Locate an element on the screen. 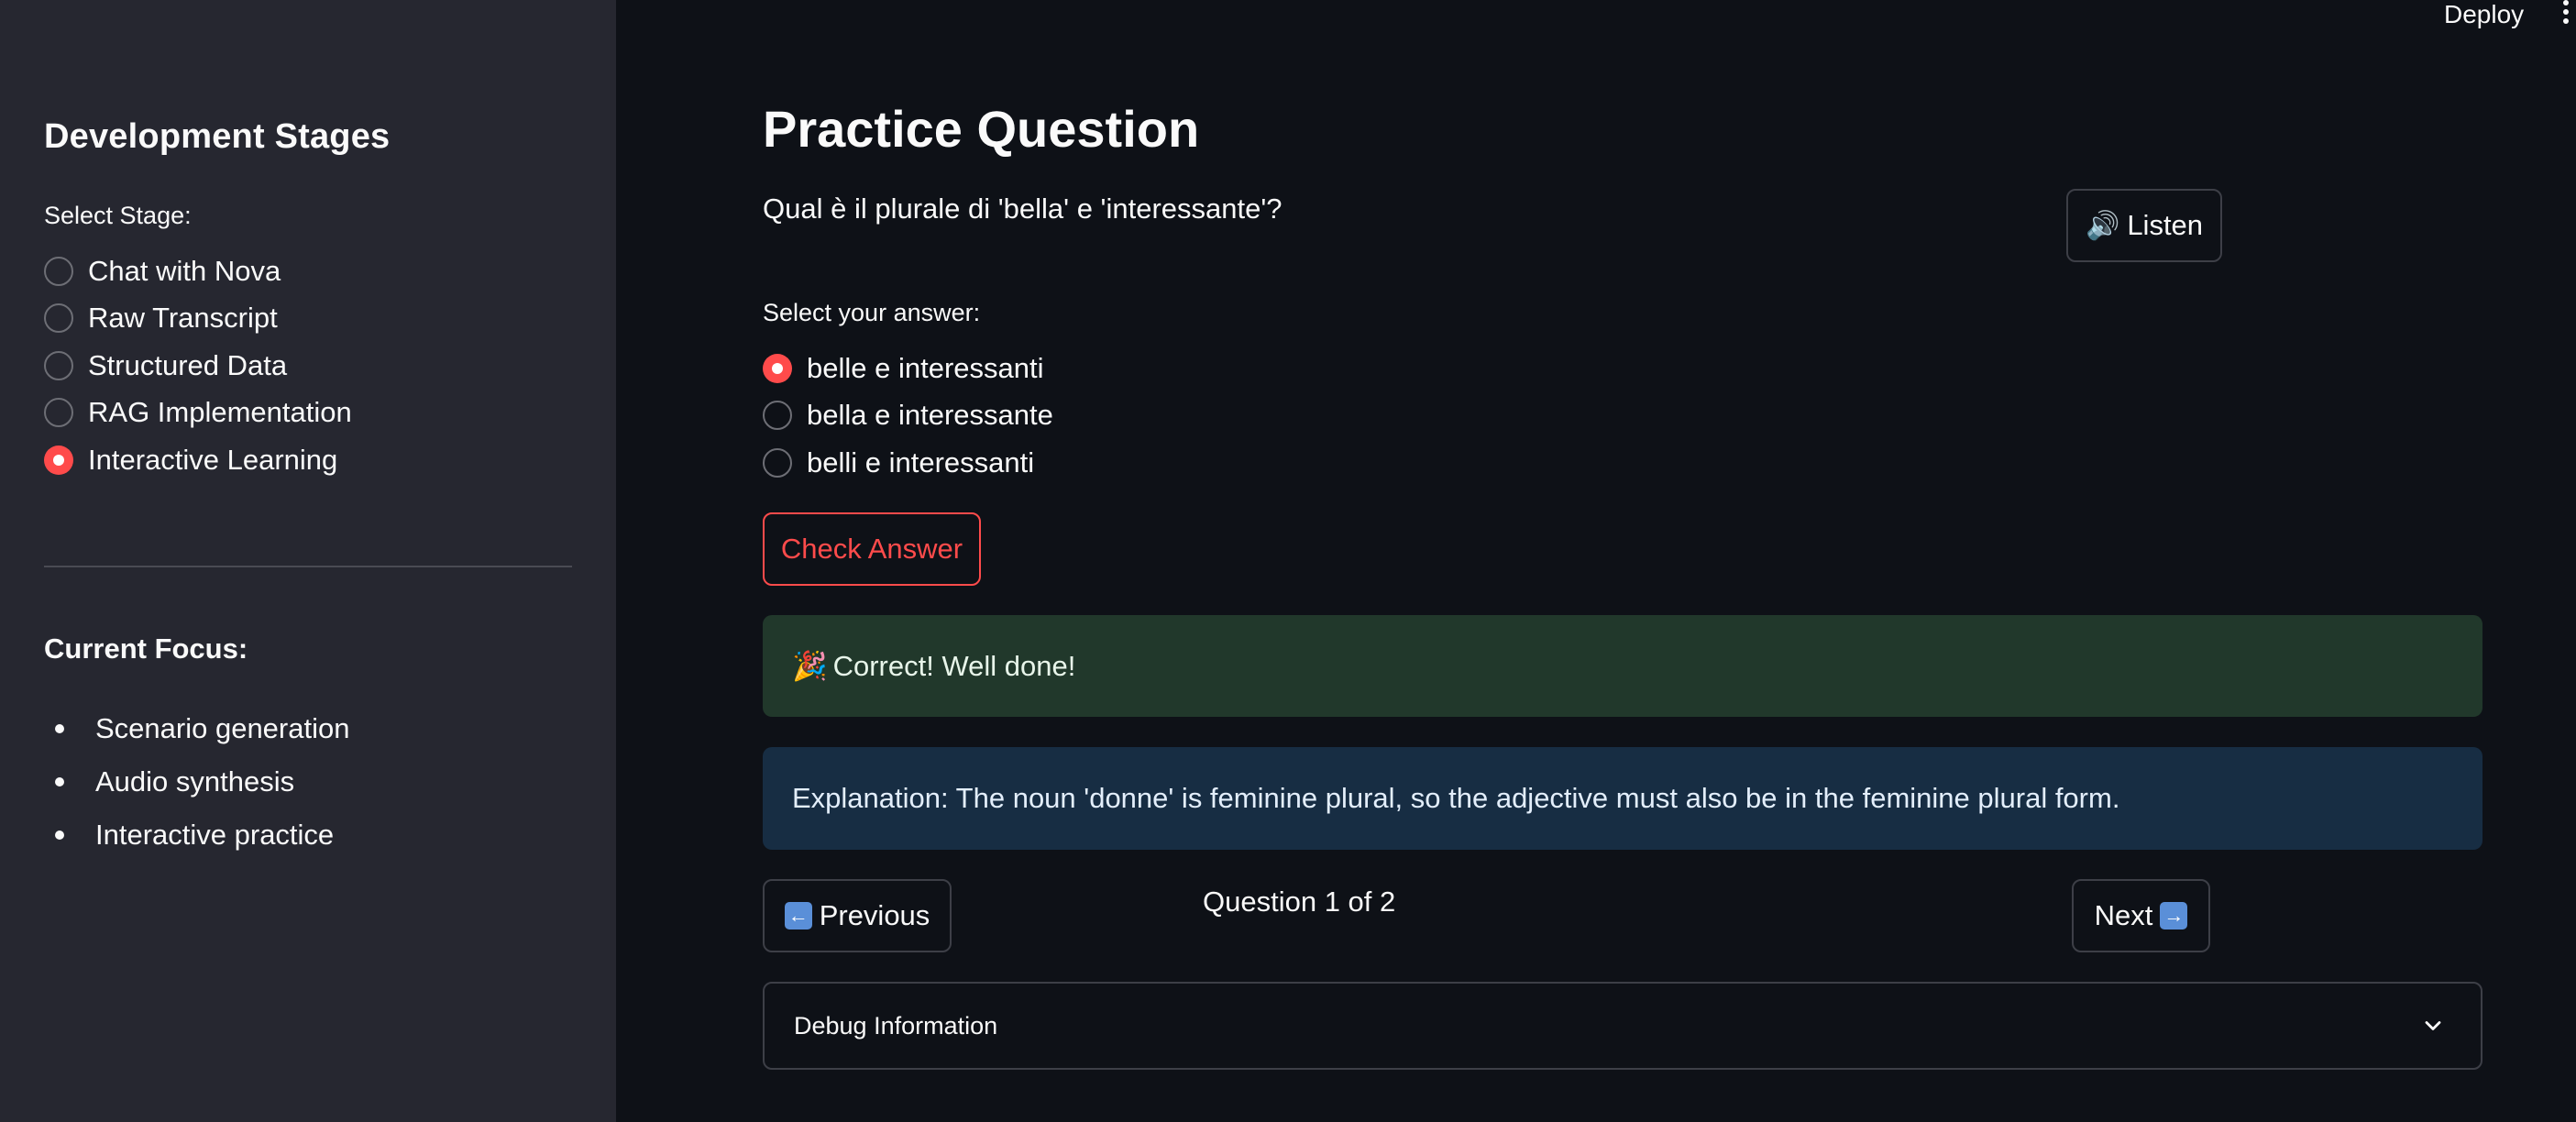 Image resolution: width=2576 pixels, height=1122 pixels. next-label: Next is located at coordinates (2123, 915).